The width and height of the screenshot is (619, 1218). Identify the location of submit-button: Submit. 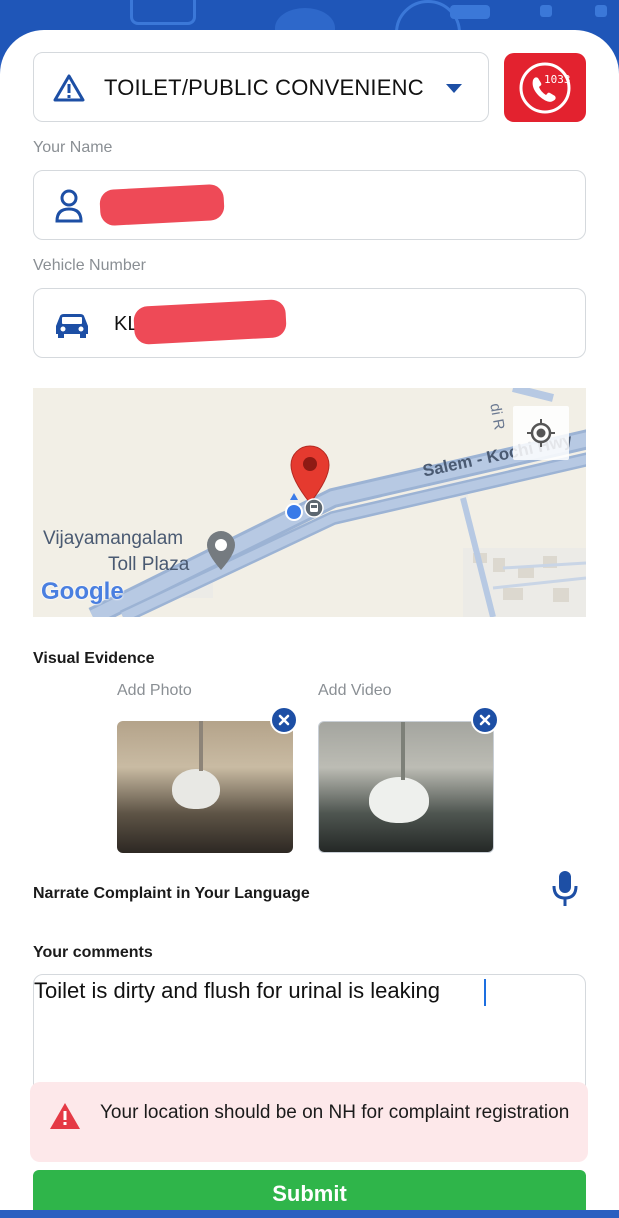
(309, 1190).